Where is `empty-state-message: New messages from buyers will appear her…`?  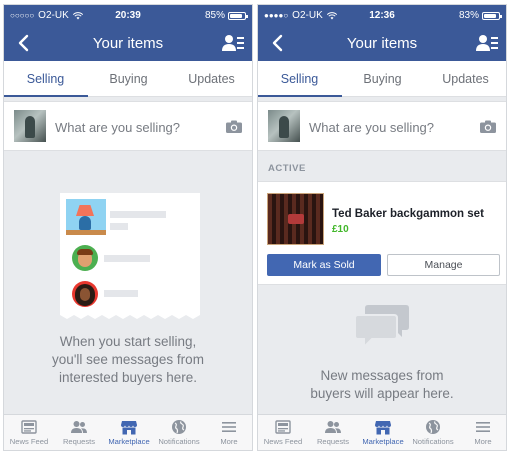 empty-state-message: New messages from buyers will appear her… is located at coordinates (382, 385).